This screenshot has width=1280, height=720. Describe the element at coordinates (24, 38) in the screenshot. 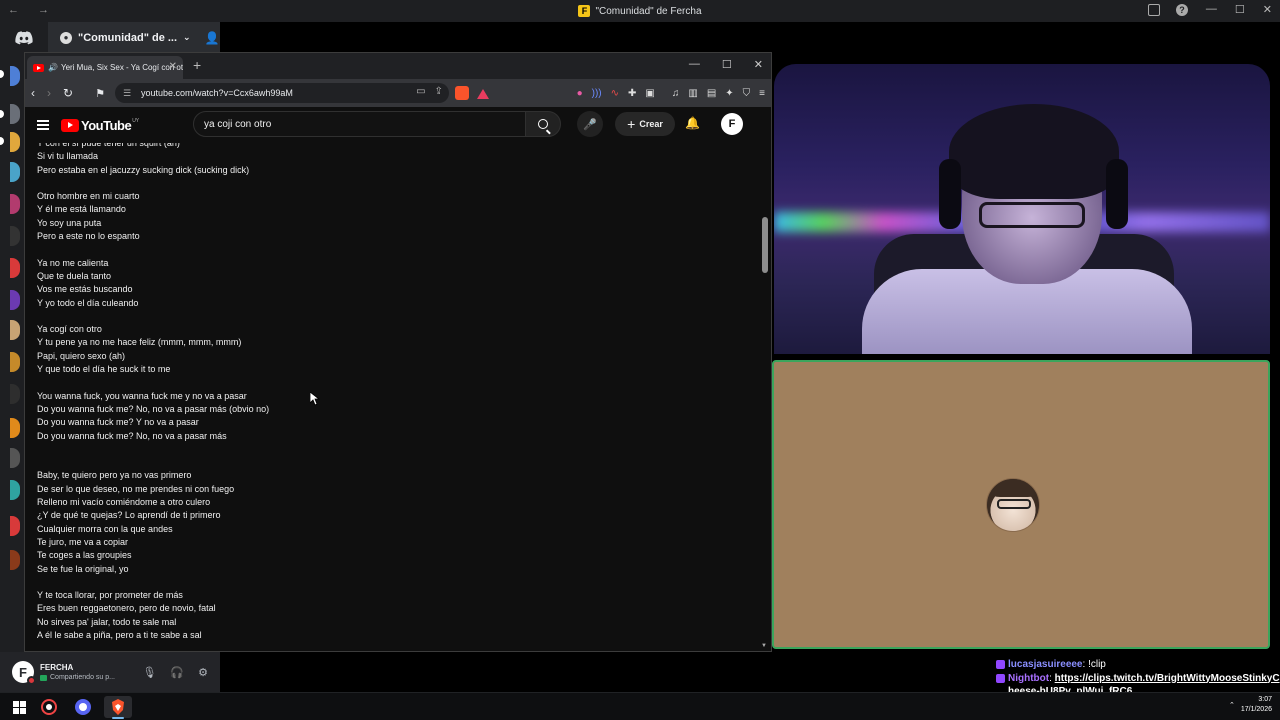

I see `discord-home-icon` at that location.